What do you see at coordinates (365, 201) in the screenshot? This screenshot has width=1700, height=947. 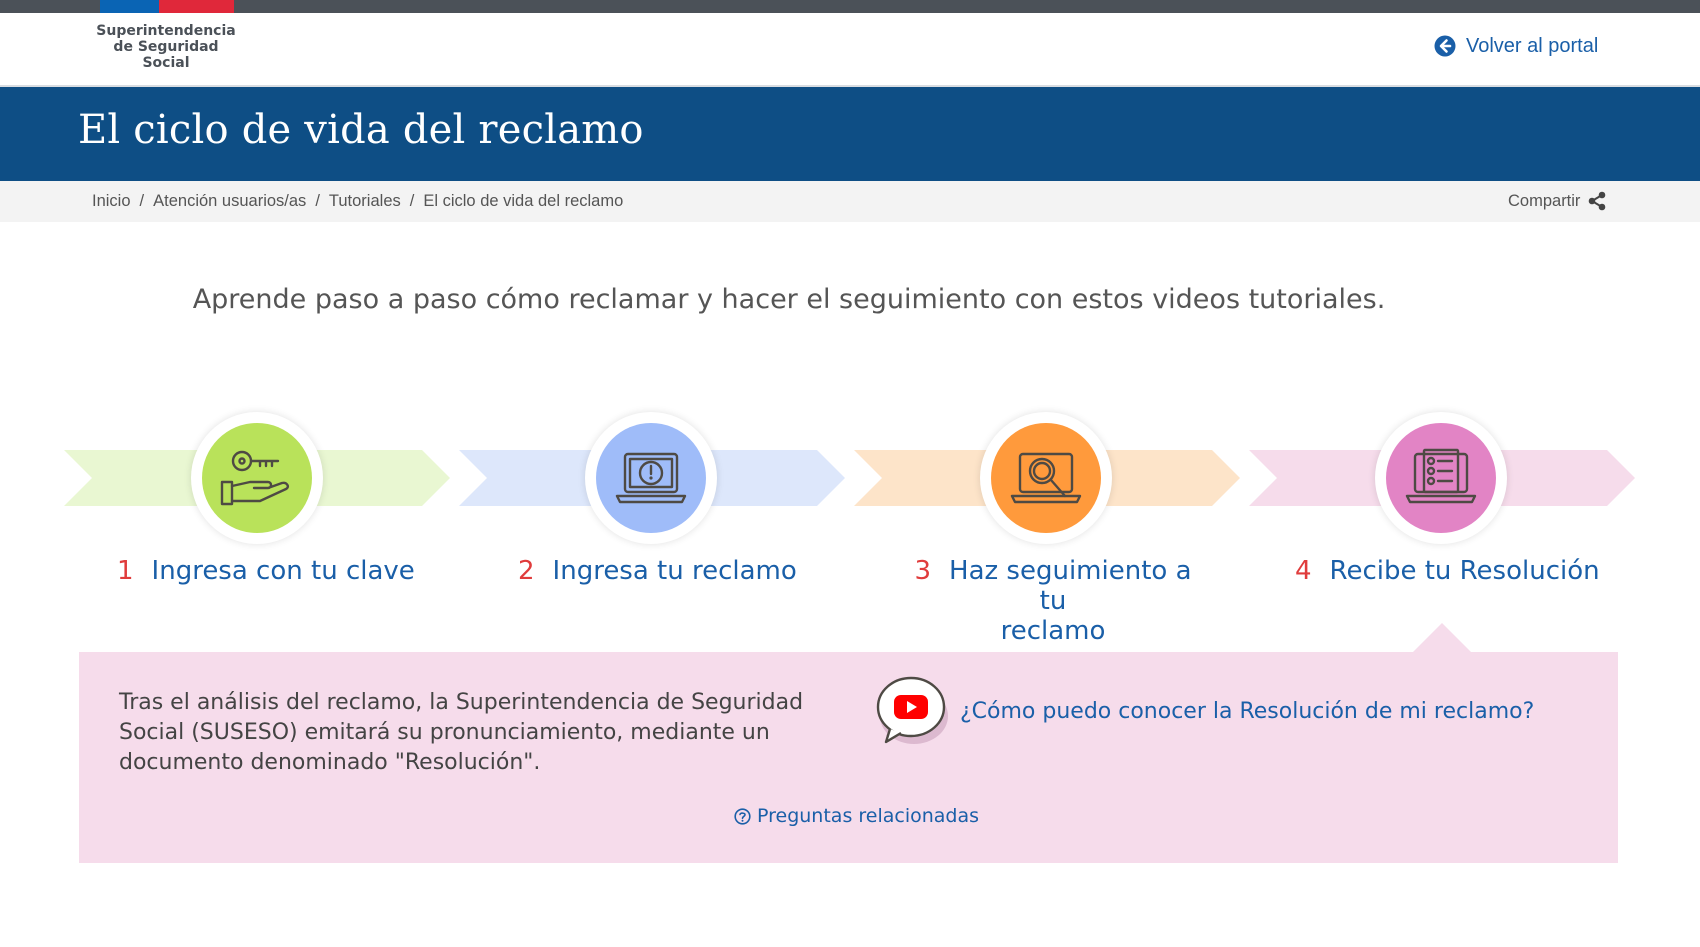 I see `breadcrumb-tutoriales: Tutoriales` at bounding box center [365, 201].